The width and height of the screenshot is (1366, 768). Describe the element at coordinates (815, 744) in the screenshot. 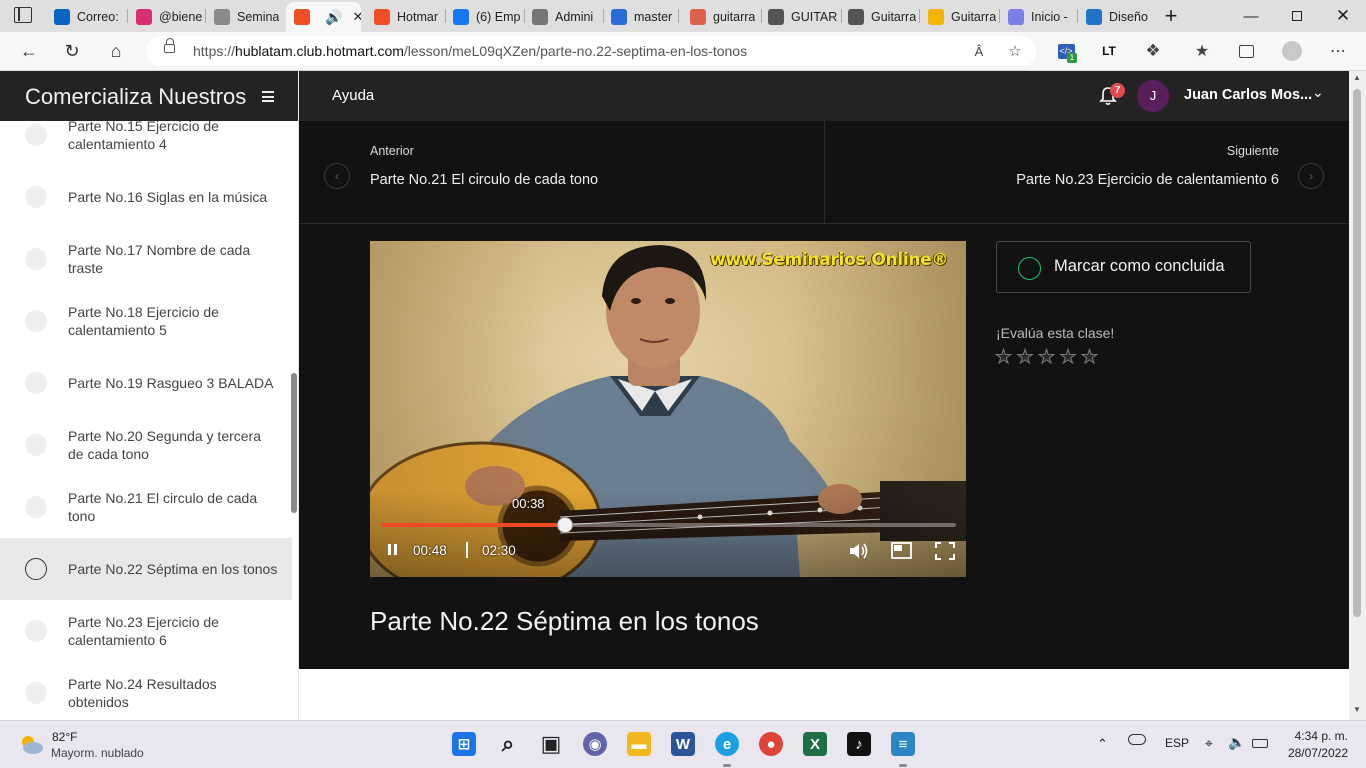

I see `excel-icon: X` at that location.